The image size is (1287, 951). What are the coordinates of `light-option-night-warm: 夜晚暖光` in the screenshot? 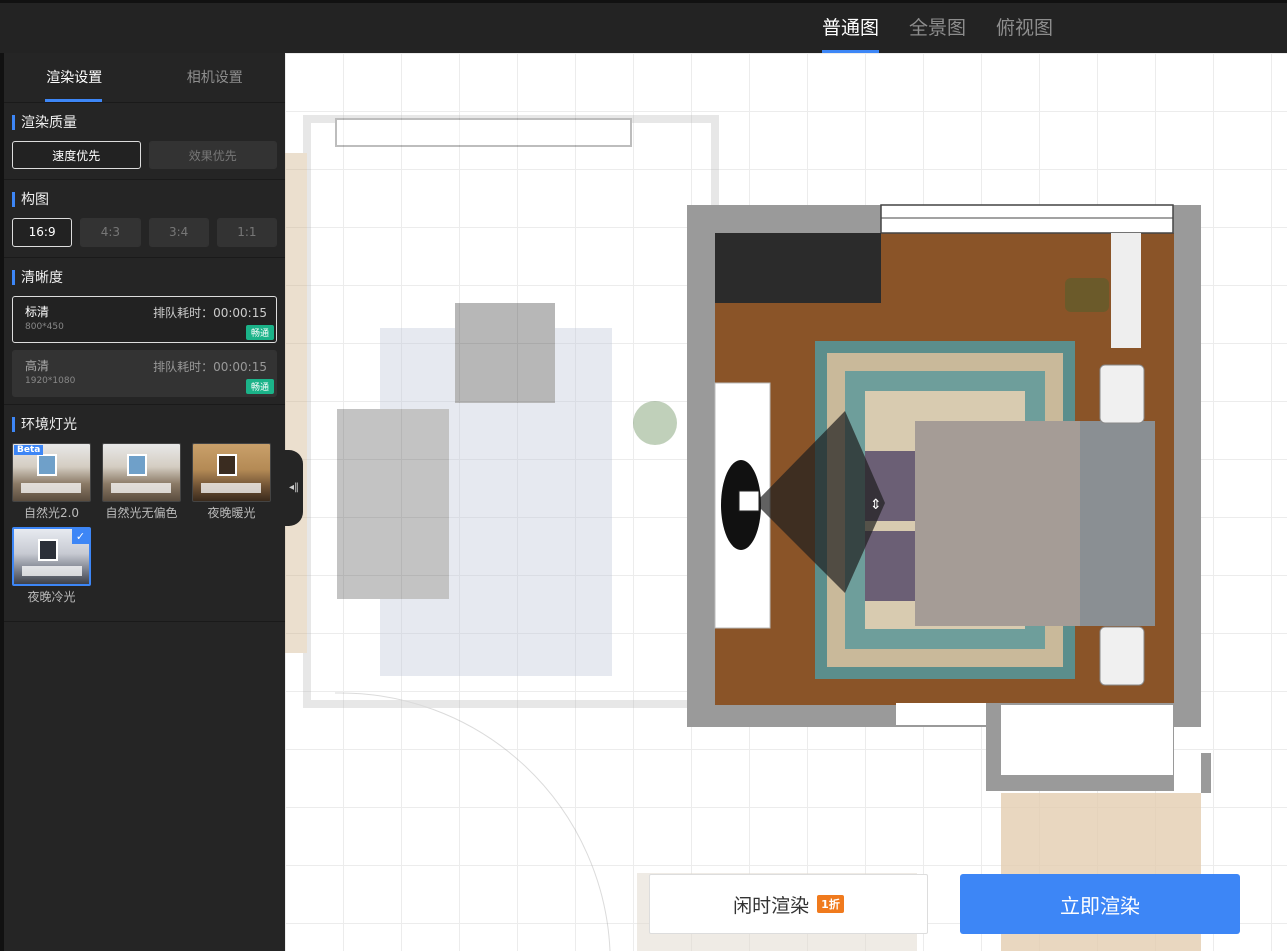 It's located at (231, 482).